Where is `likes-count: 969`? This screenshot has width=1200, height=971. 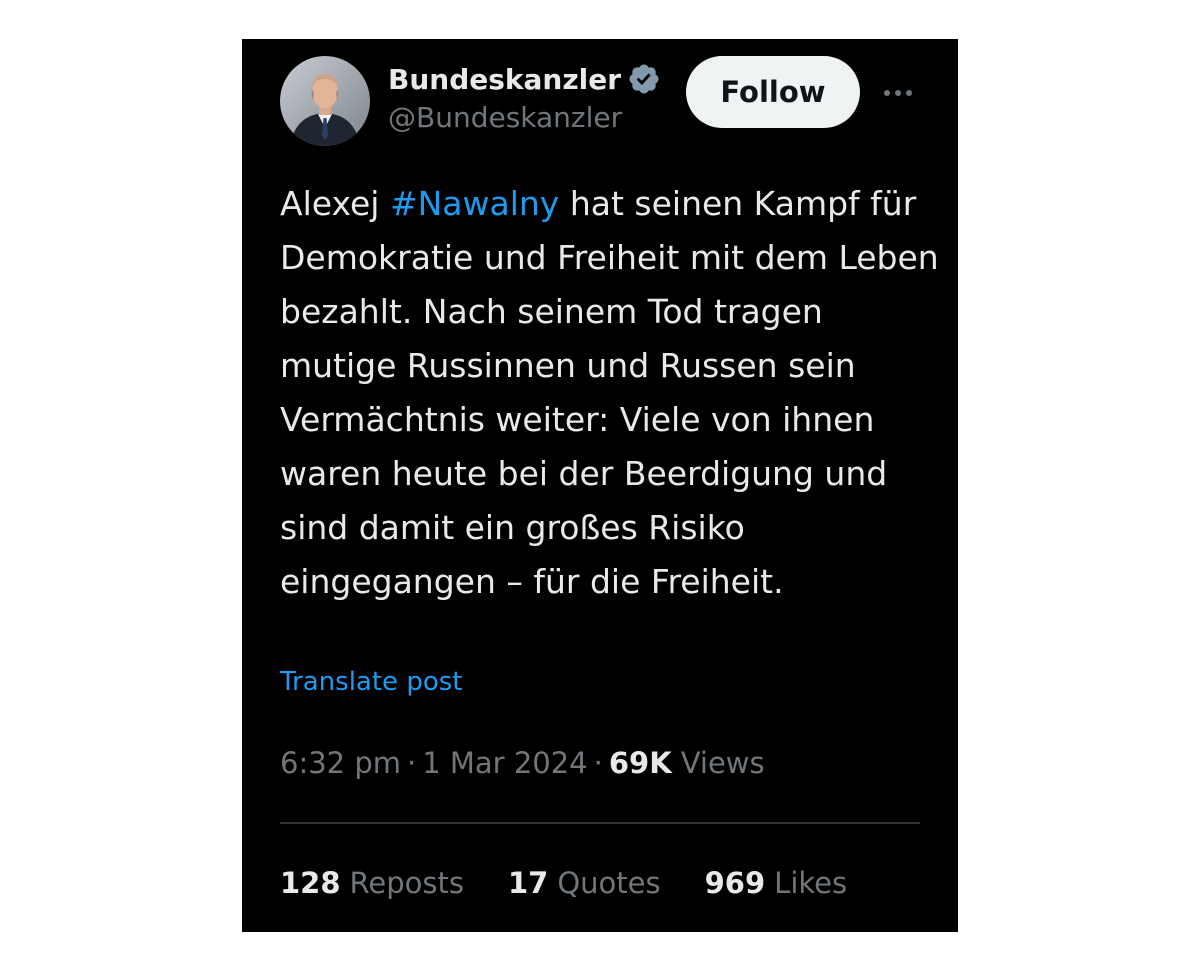
likes-count: 969 is located at coordinates (735, 883).